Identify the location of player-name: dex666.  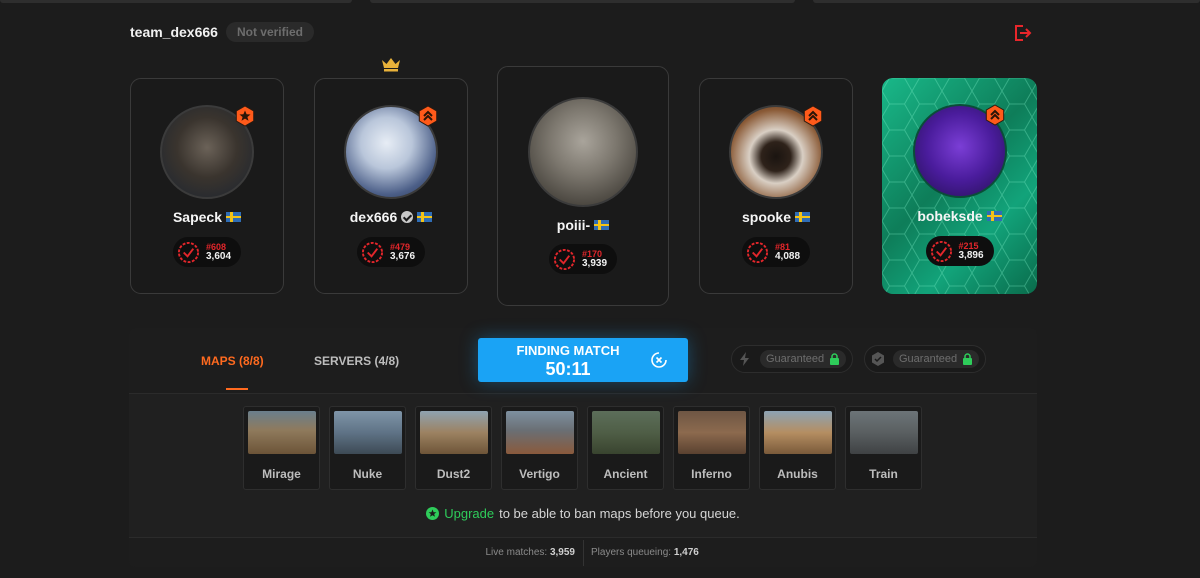
(373, 217).